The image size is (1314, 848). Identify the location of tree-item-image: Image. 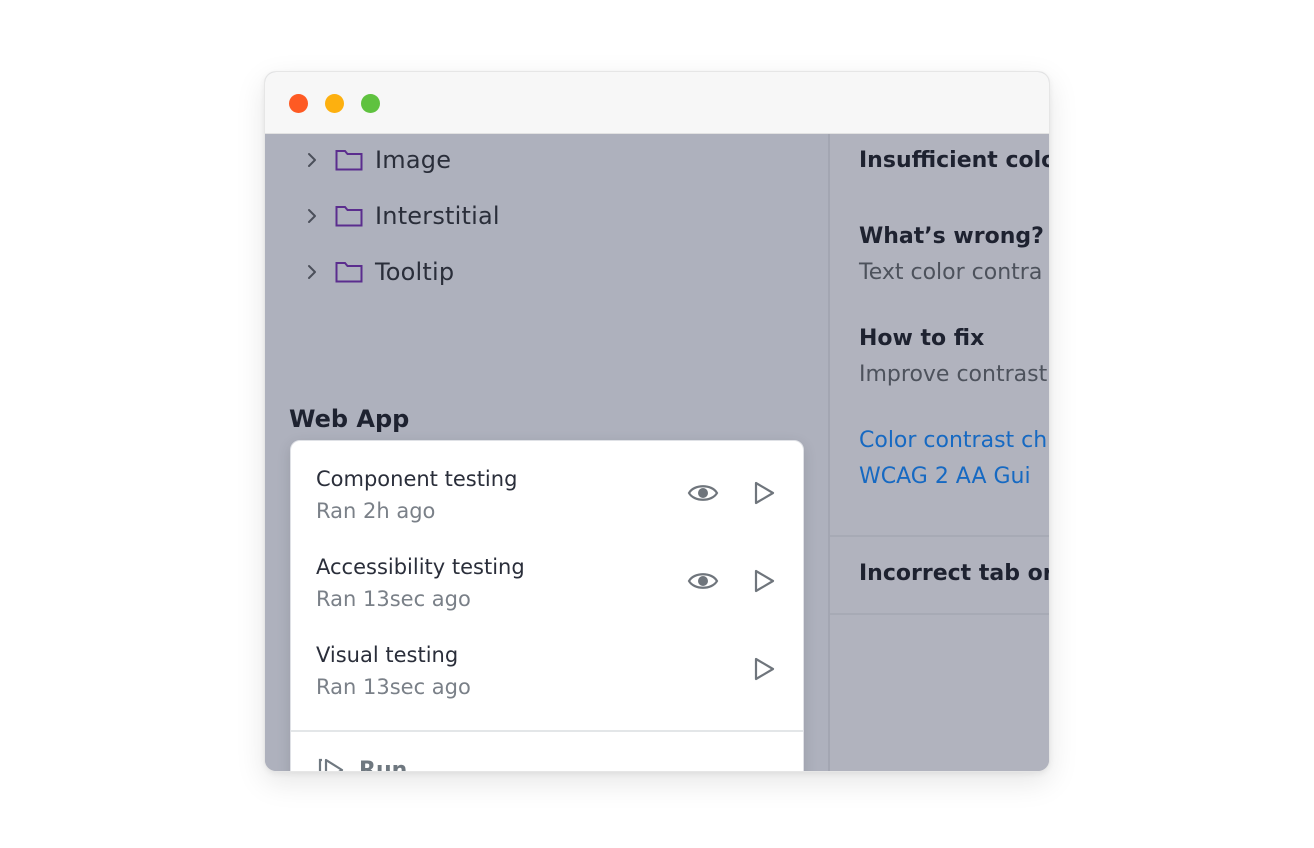
(377, 160).